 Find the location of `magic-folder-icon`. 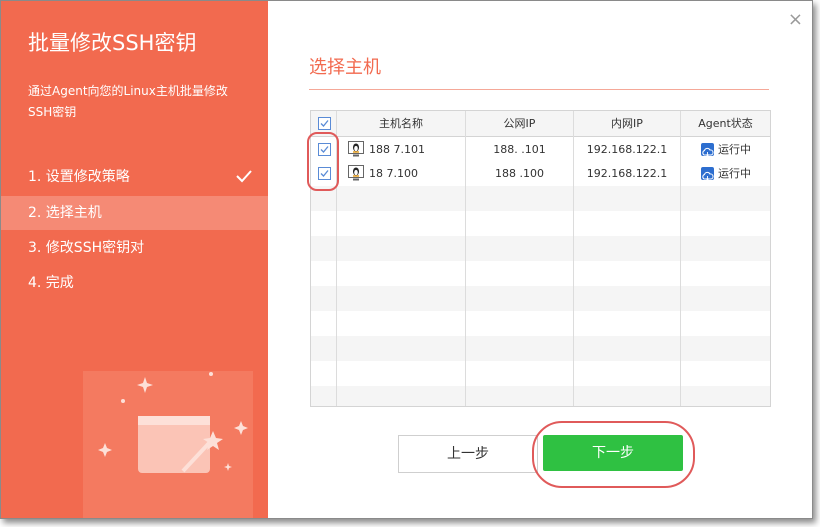

magic-folder-icon is located at coordinates (173, 422).